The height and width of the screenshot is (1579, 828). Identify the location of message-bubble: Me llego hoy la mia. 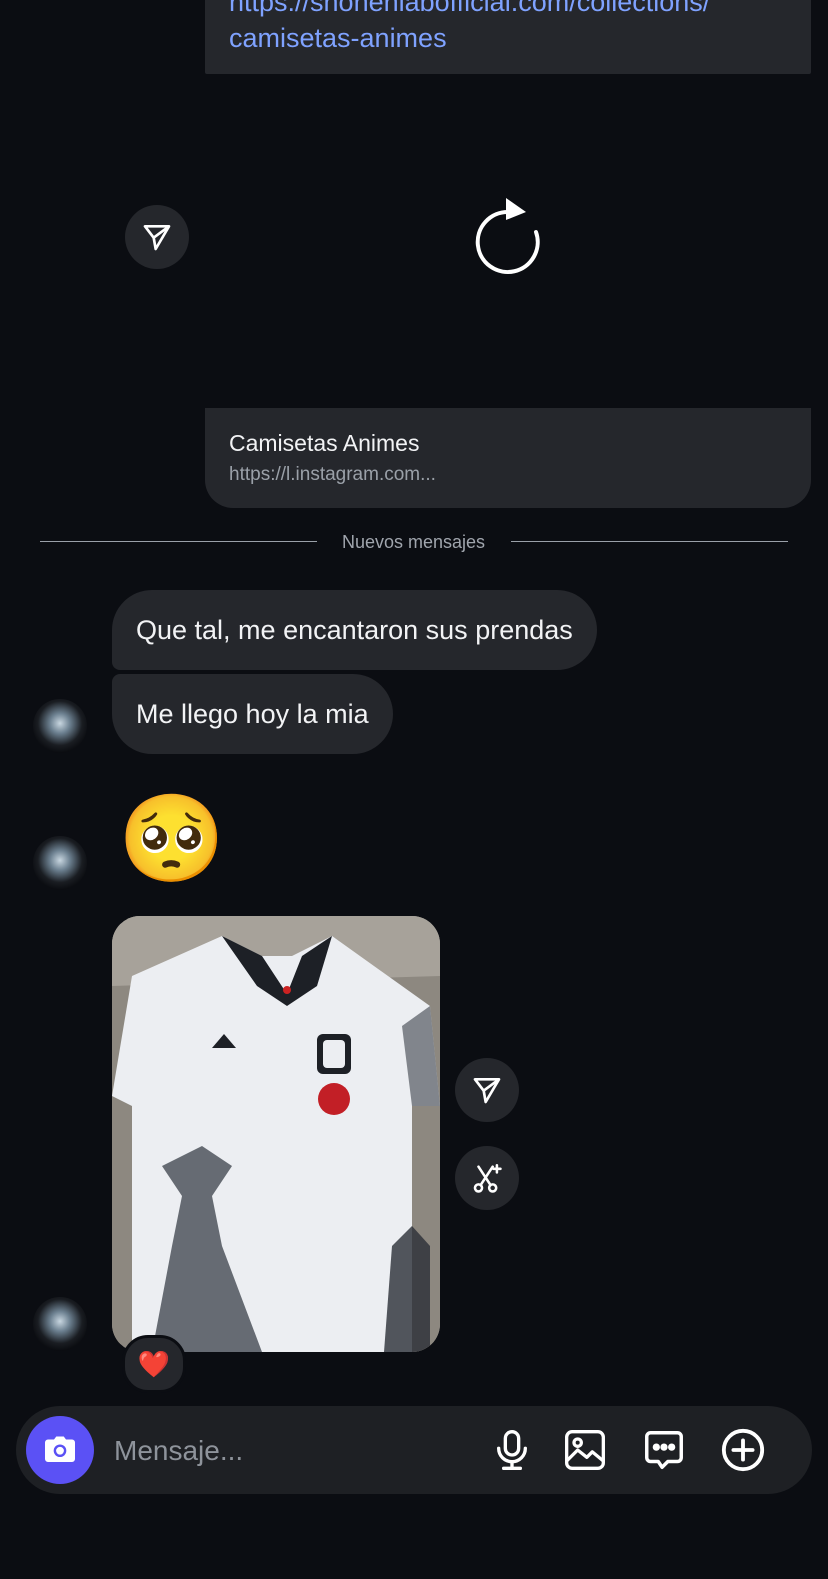
(252, 714).